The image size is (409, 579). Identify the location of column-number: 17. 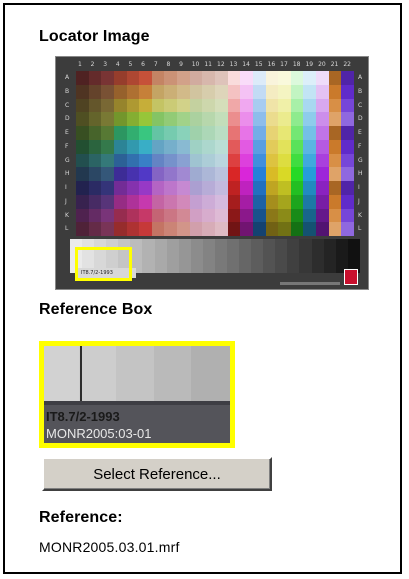
(284, 64).